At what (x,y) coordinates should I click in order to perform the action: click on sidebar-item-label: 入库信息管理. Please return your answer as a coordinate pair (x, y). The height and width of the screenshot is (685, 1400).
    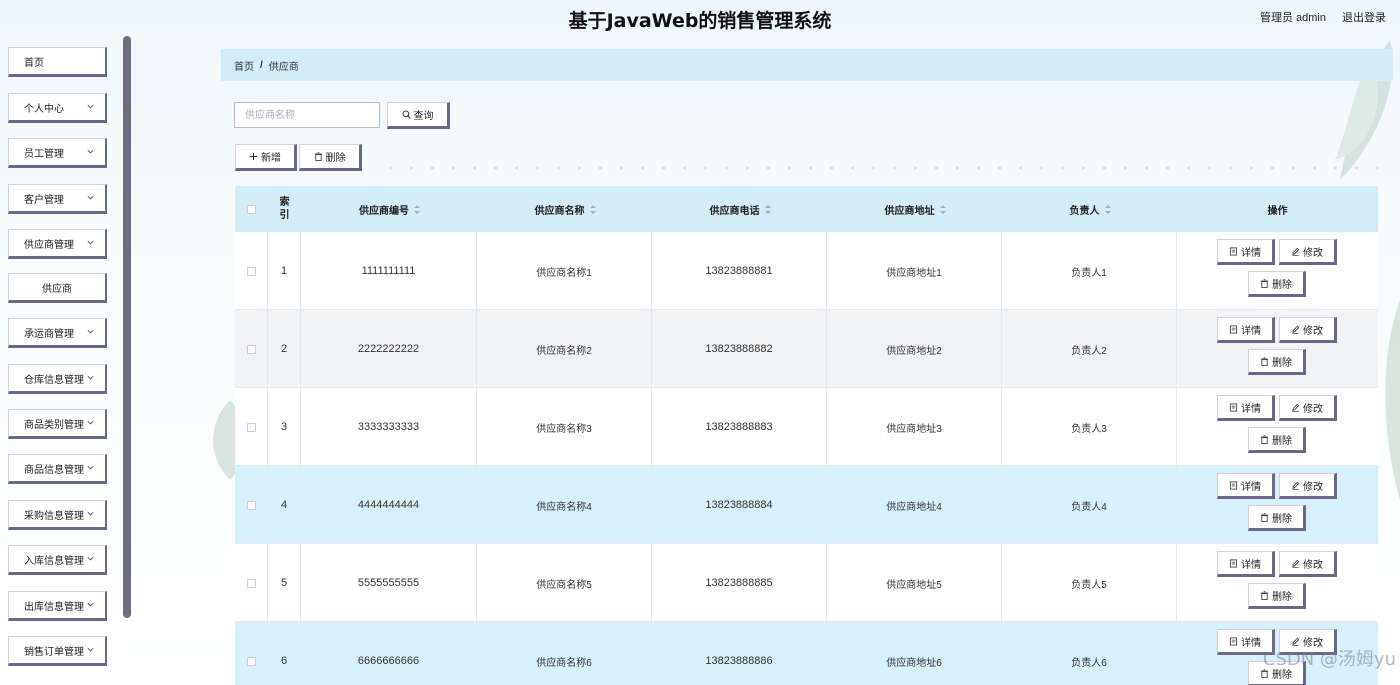
    Looking at the image, I should click on (54, 561).